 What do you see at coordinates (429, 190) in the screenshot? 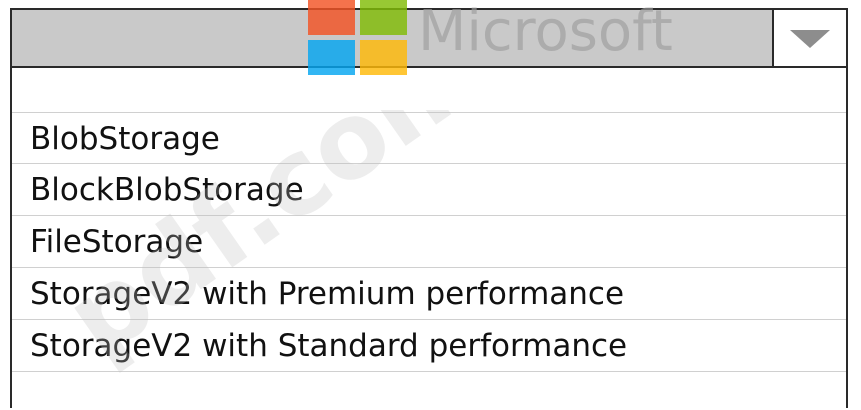
I see `dropdown-option-blockblobstorage: BlockBlobStorage` at bounding box center [429, 190].